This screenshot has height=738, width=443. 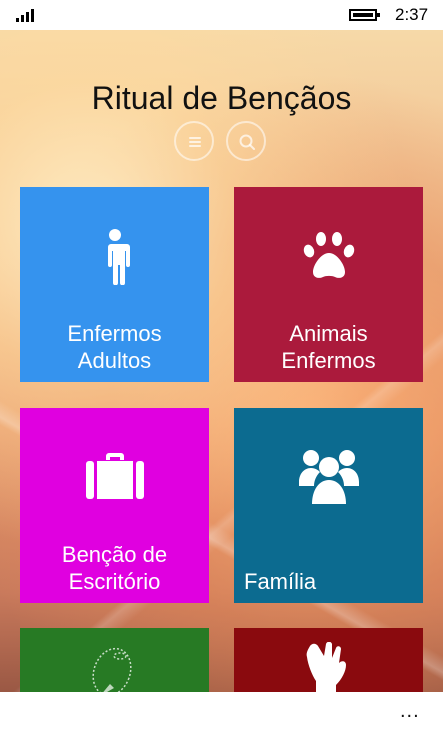 What do you see at coordinates (328, 257) in the screenshot?
I see `paw-icon` at bounding box center [328, 257].